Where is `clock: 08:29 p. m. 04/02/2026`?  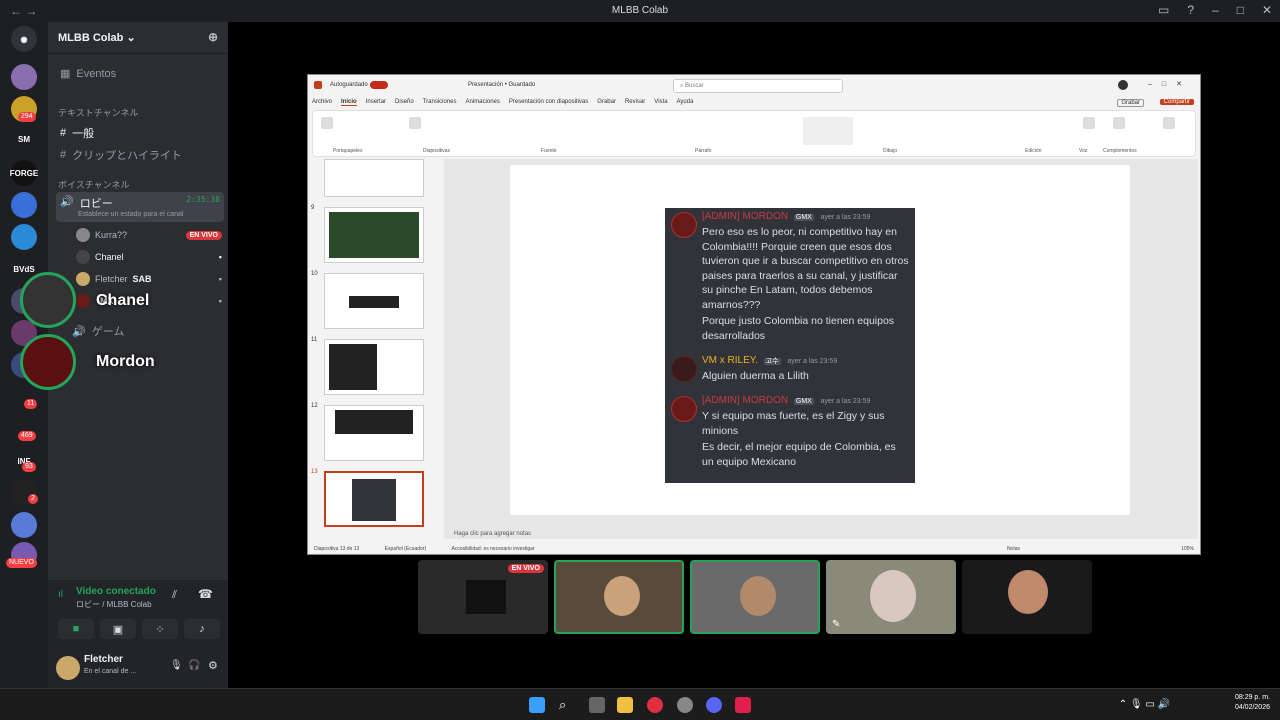
clock: 08:29 p. m. 04/02/2026 is located at coordinates (1252, 703).